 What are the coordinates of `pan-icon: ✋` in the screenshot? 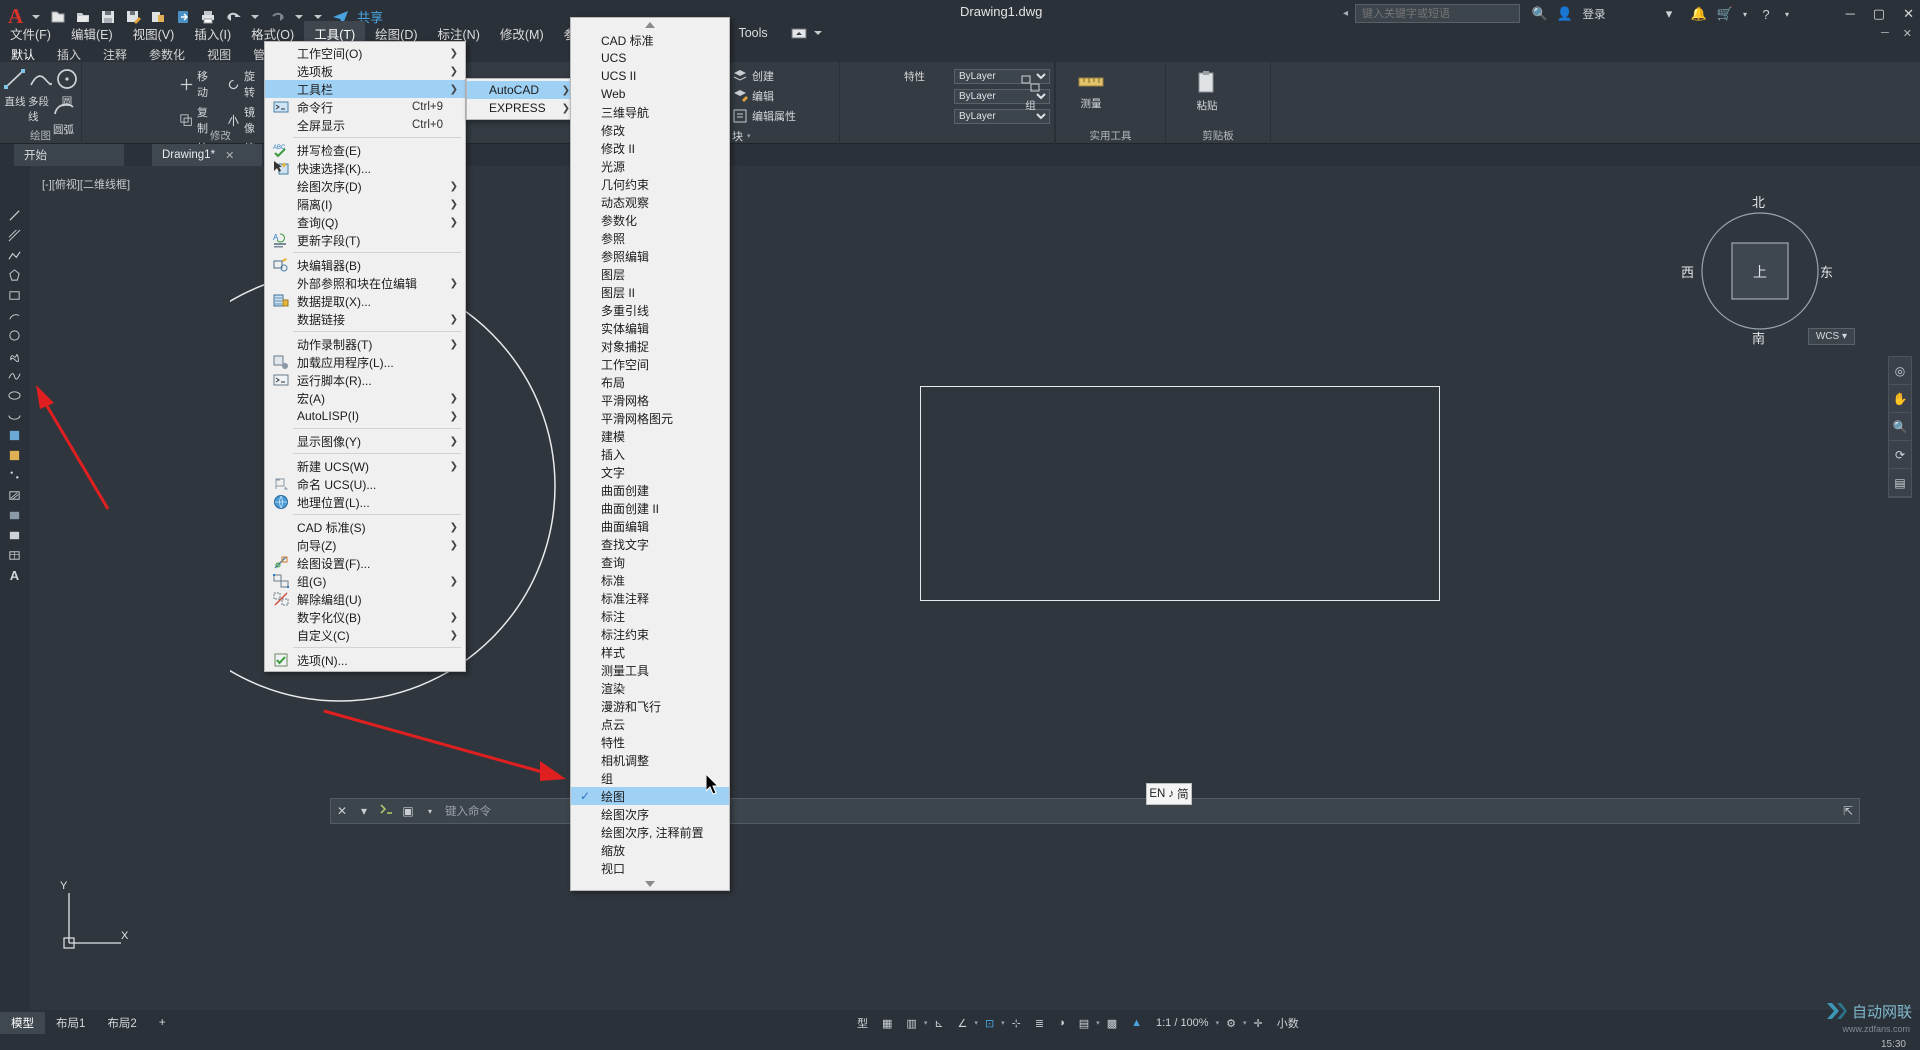 It's located at (1900, 399).